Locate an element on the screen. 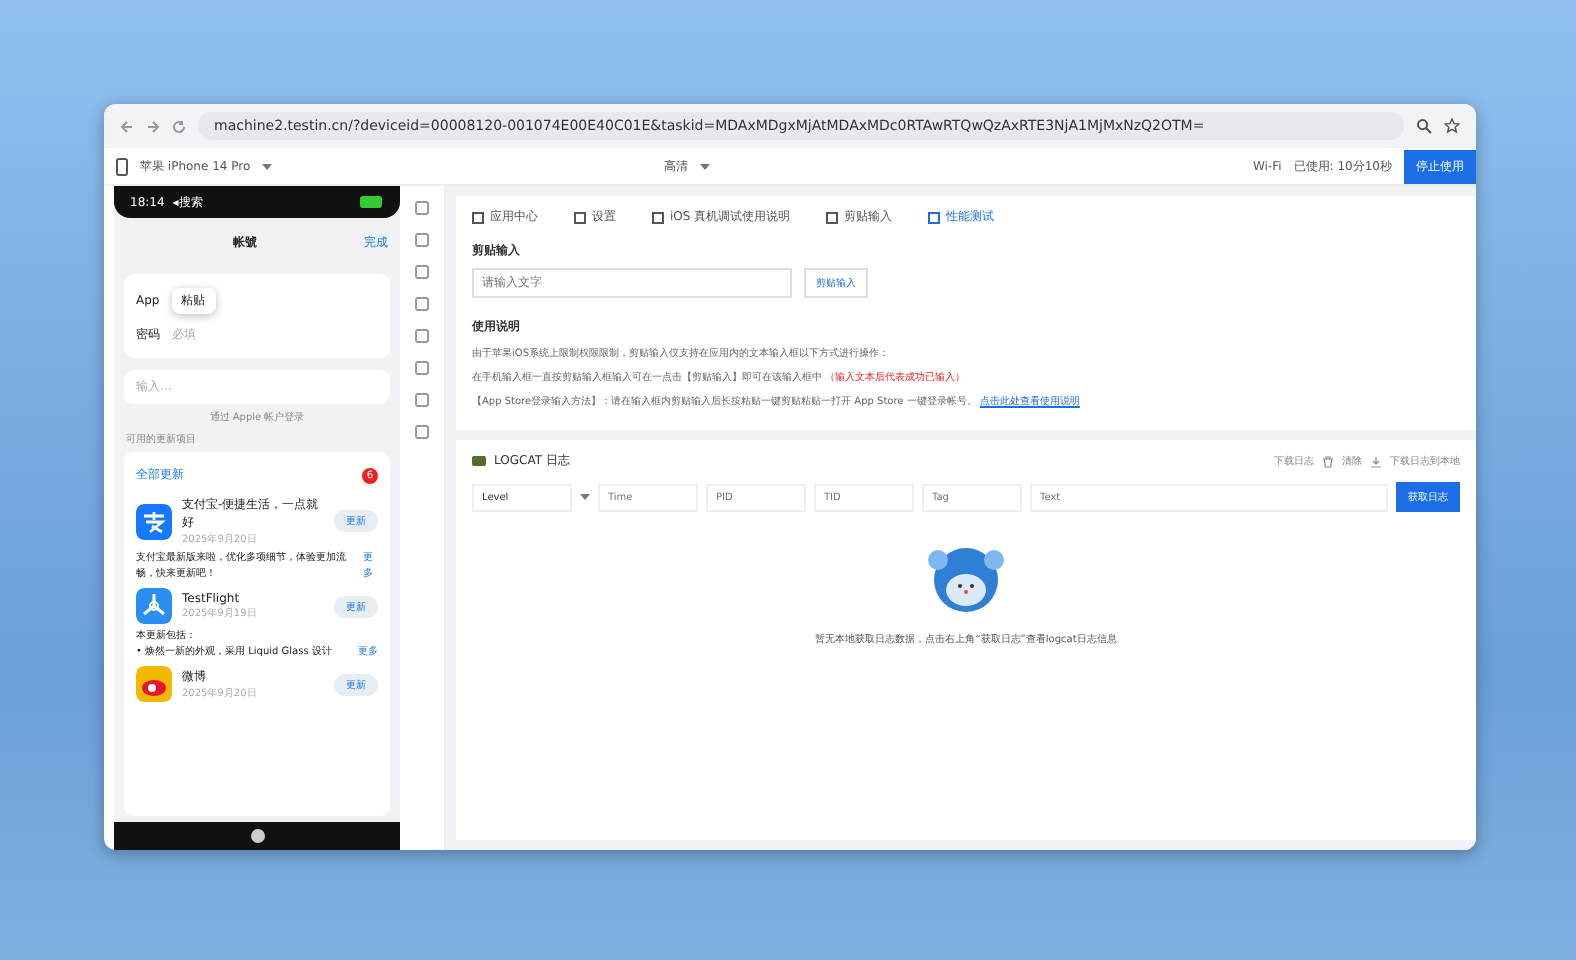 The image size is (1576, 960). battery-icon is located at coordinates (372, 202).